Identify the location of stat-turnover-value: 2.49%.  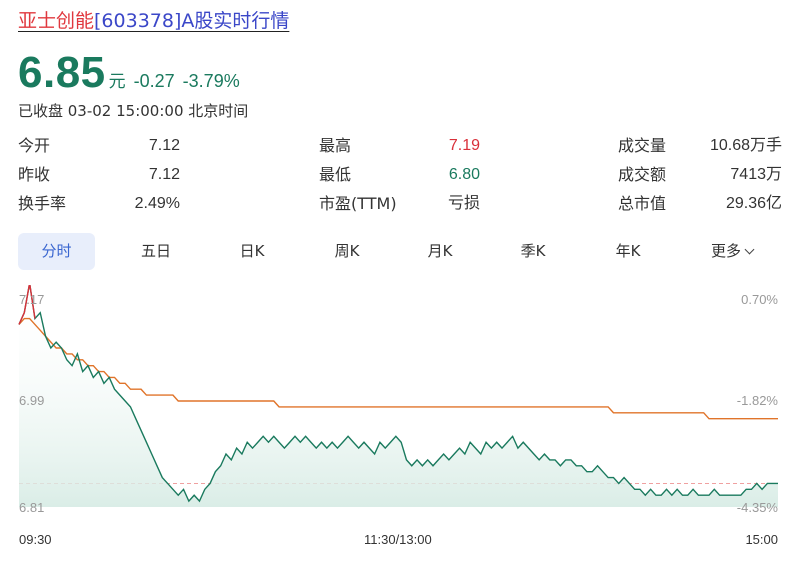
(157, 203).